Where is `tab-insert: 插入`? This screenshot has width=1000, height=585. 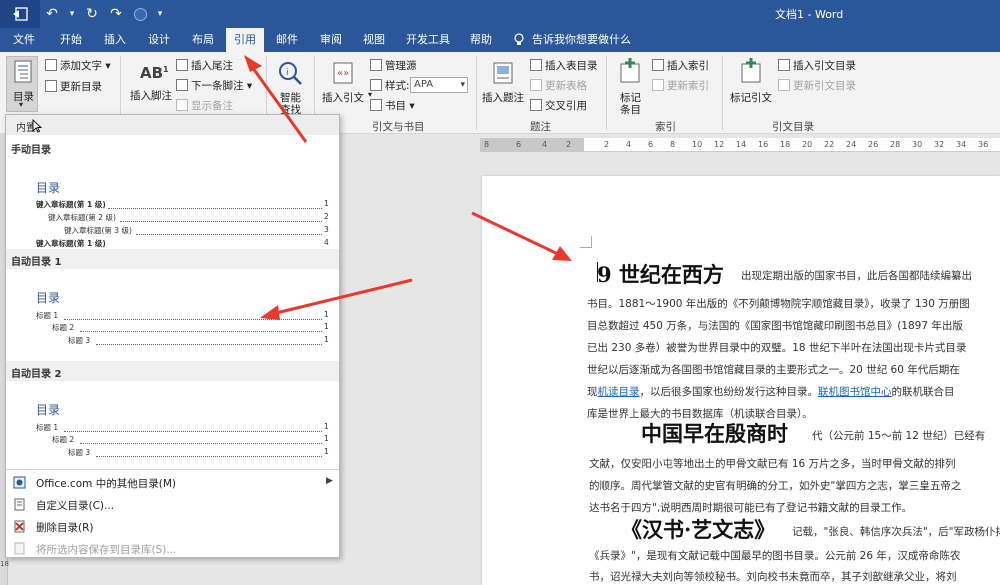 tab-insert: 插入 is located at coordinates (115, 40).